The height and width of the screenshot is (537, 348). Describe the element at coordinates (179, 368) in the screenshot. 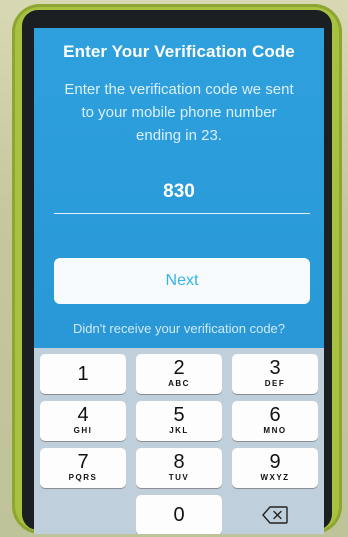

I see `key-digit: 2` at that location.